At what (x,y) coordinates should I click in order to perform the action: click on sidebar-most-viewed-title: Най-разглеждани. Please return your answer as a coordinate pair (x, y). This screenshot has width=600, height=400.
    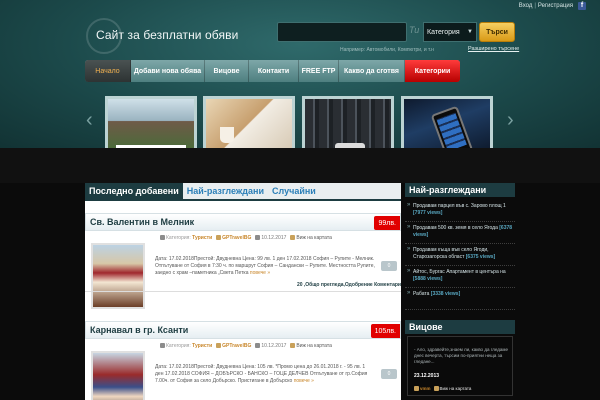
    Looking at the image, I should click on (460, 190).